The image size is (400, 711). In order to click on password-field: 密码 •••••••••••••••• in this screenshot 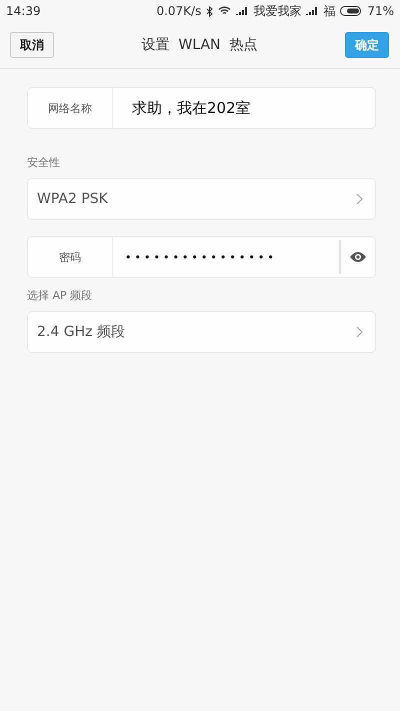, I will do `click(201, 257)`.